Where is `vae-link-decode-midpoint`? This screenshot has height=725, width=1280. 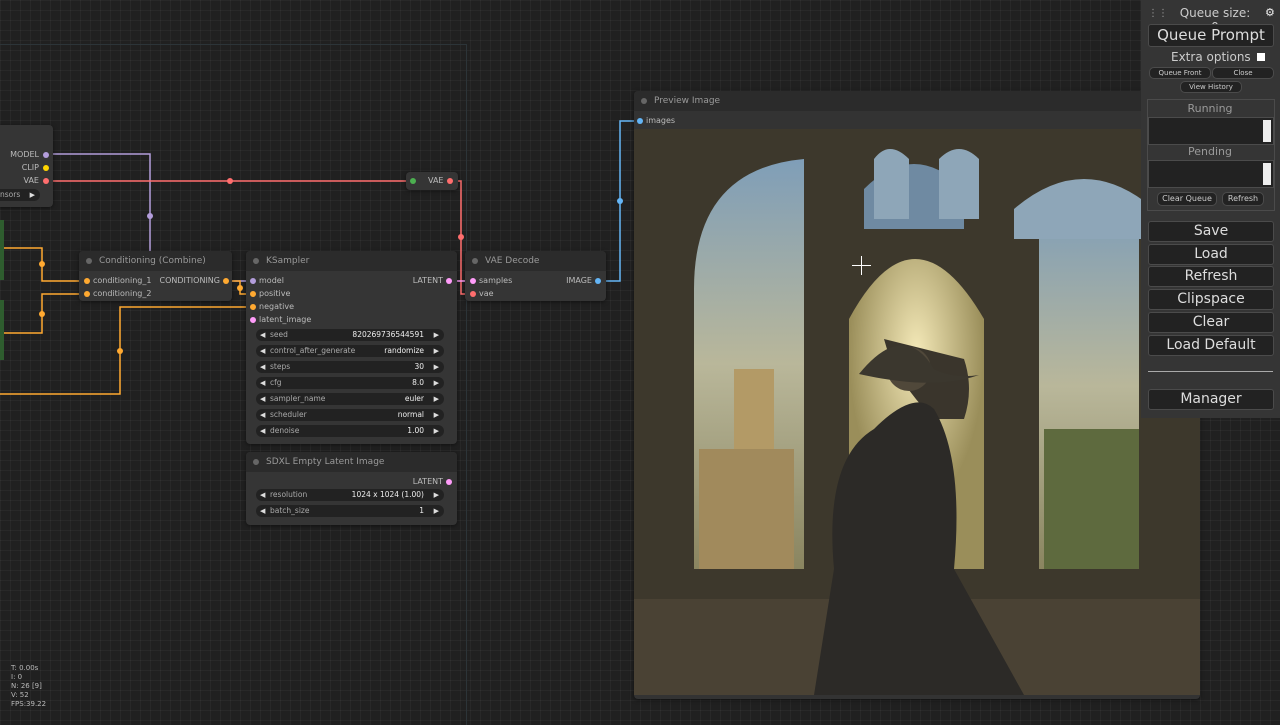
vae-link-decode-midpoint is located at coordinates (461, 237).